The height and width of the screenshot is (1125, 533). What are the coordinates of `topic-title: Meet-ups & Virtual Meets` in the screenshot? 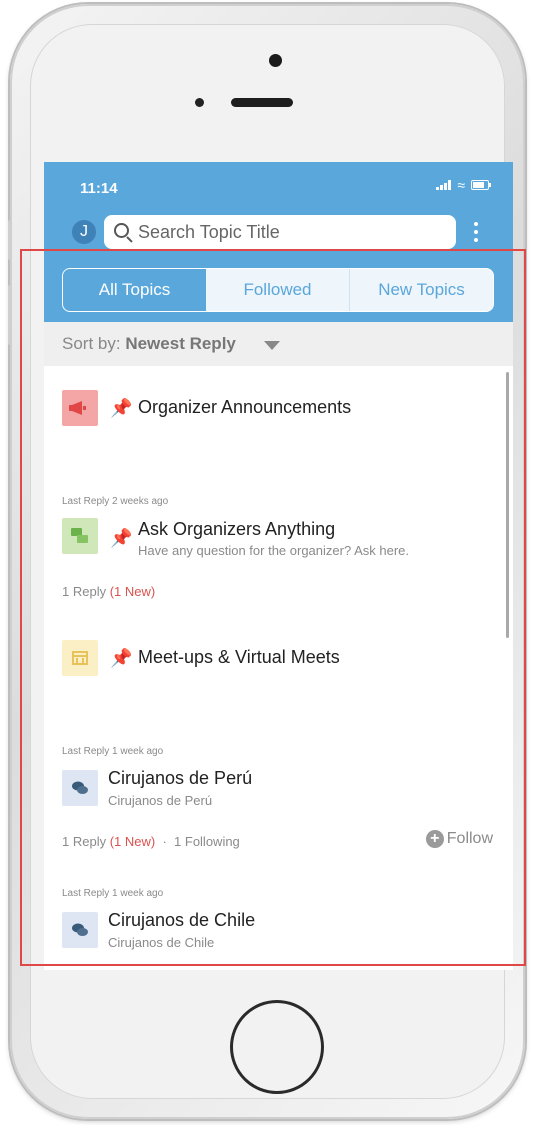 It's located at (239, 657).